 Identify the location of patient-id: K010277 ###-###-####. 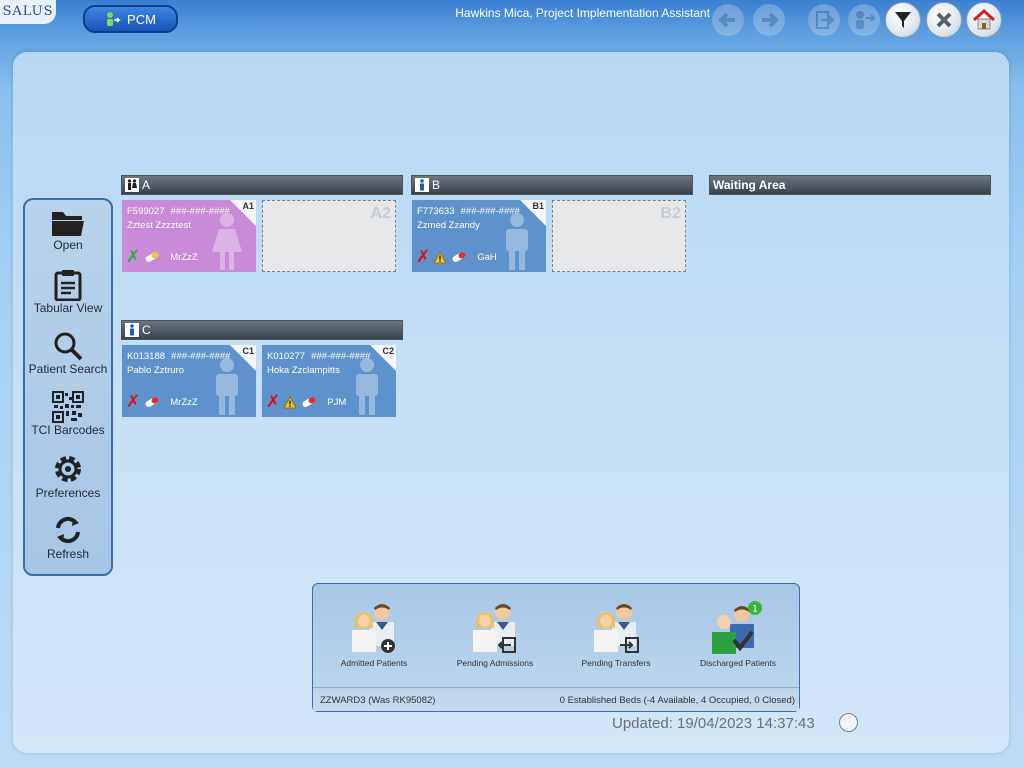
(319, 356).